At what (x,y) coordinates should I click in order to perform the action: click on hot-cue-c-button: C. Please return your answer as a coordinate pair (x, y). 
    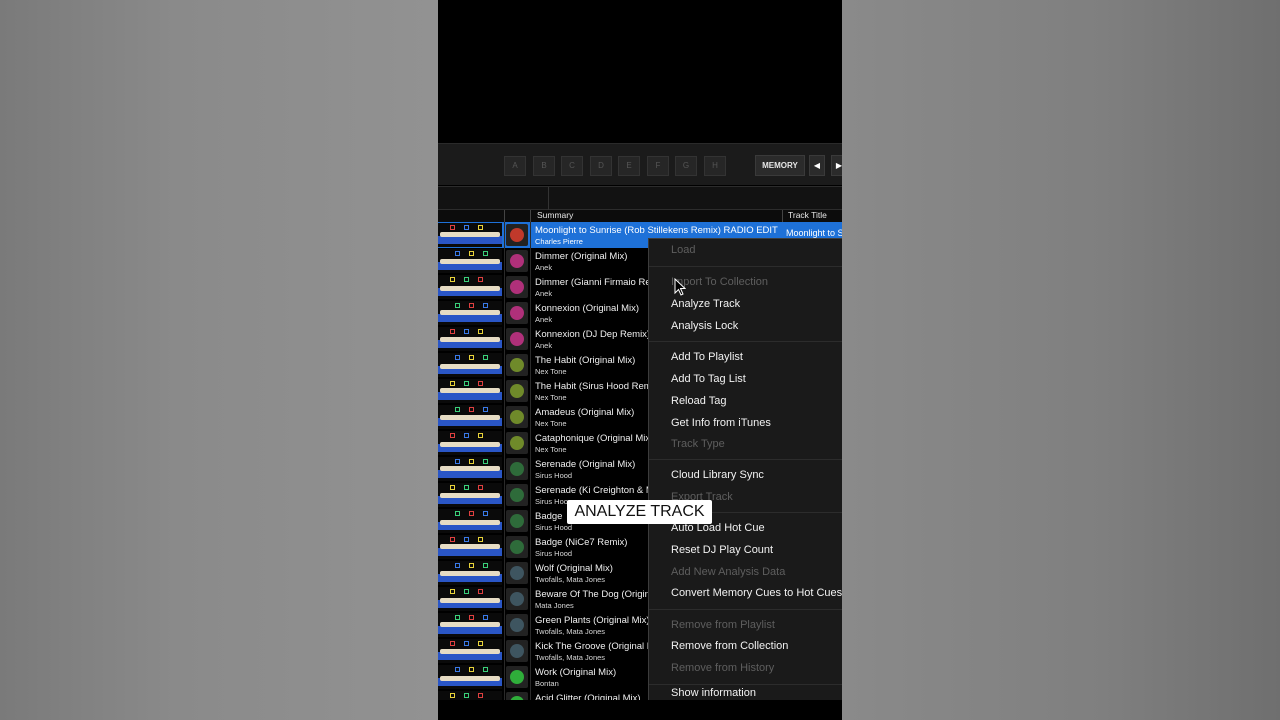
    Looking at the image, I should click on (572, 166).